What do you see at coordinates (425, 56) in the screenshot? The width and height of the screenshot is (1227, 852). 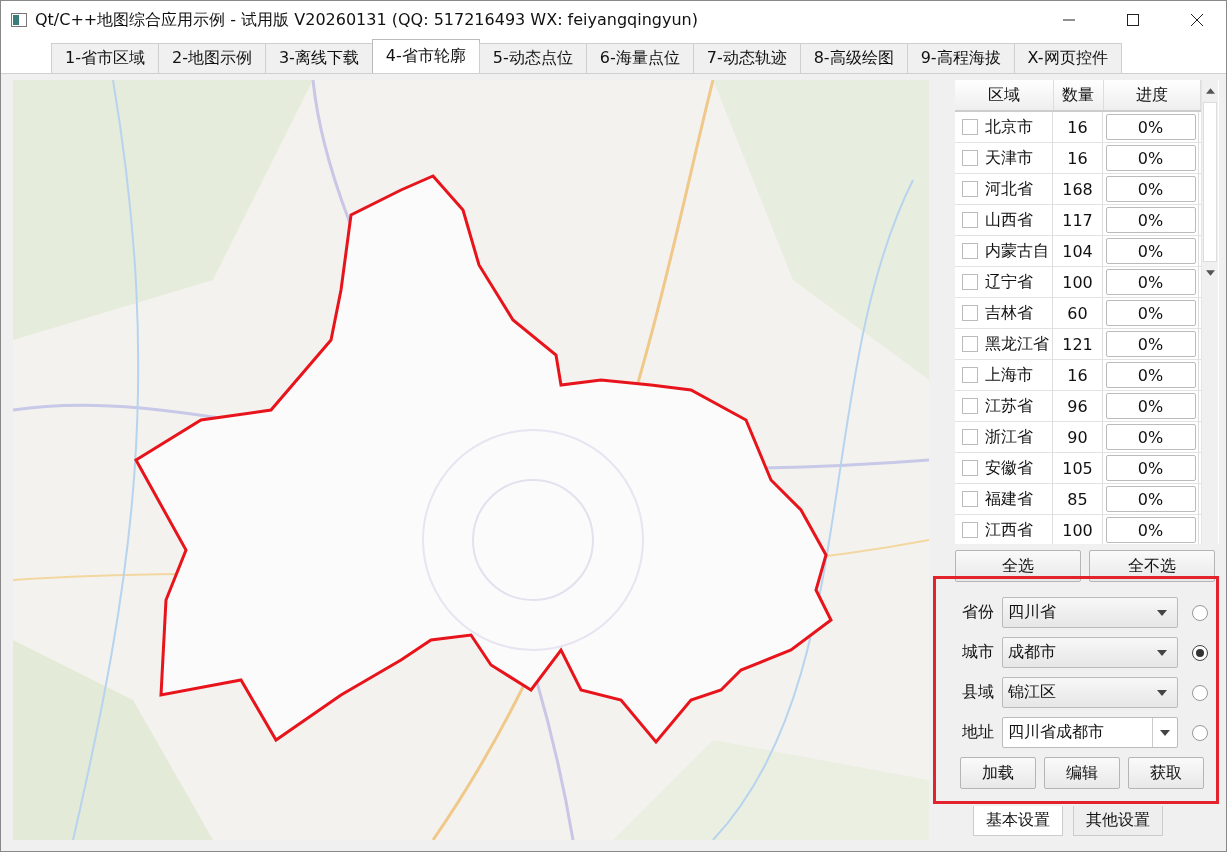 I see `tab: 4-省市轮廓` at bounding box center [425, 56].